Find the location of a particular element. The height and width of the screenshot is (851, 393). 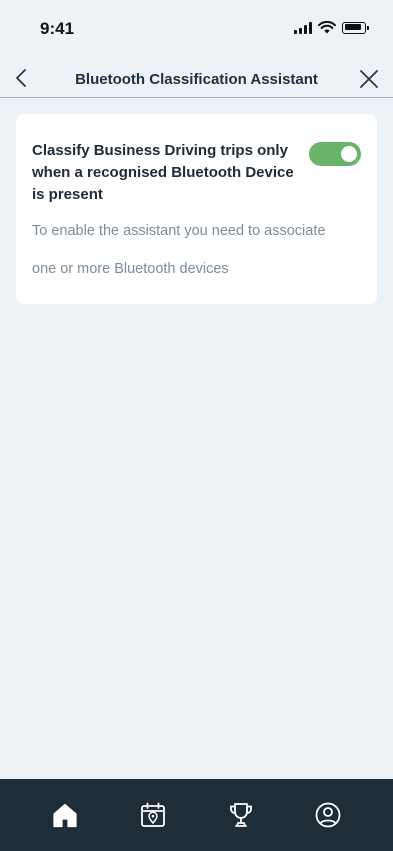

status-icons is located at coordinates (331, 27).